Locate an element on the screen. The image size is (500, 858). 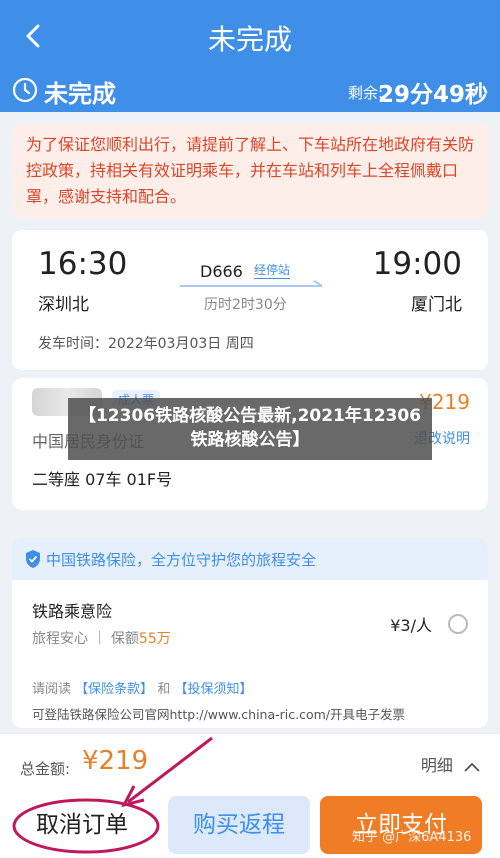
route-arrow-icon is located at coordinates (251, 283).